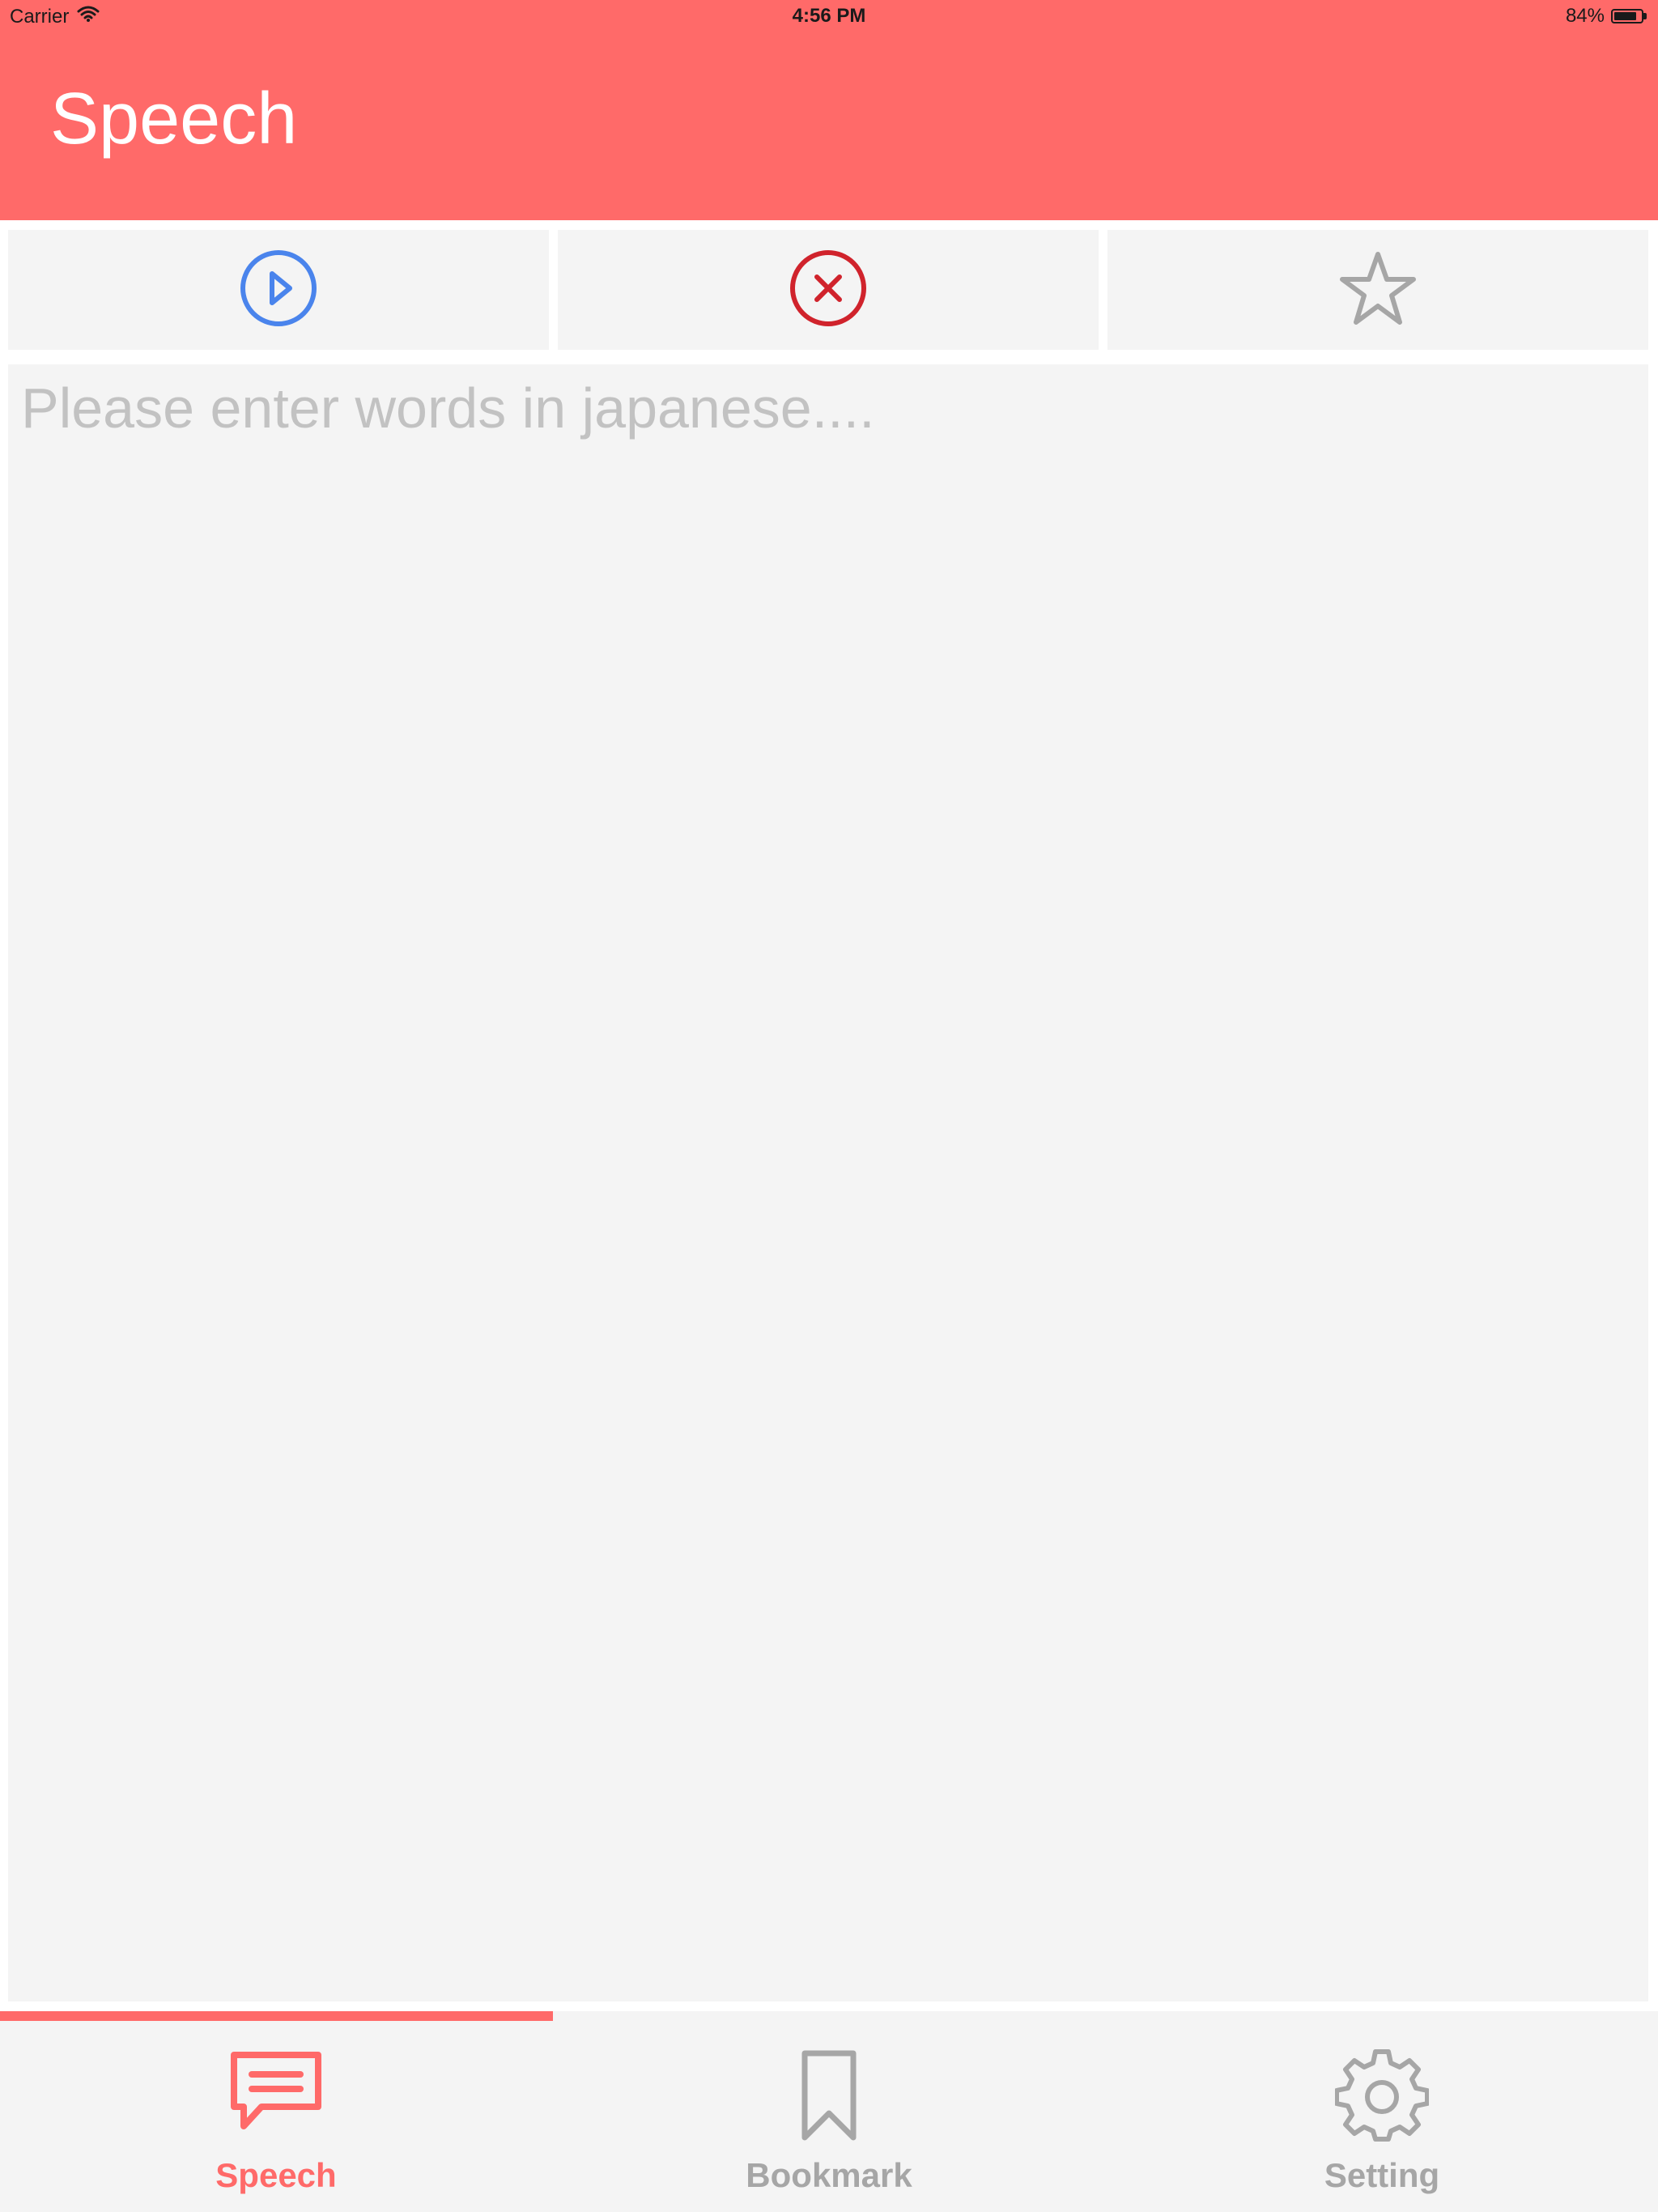 Image resolution: width=1658 pixels, height=2212 pixels. What do you see at coordinates (1382, 2097) in the screenshot?
I see `gear-icon` at bounding box center [1382, 2097].